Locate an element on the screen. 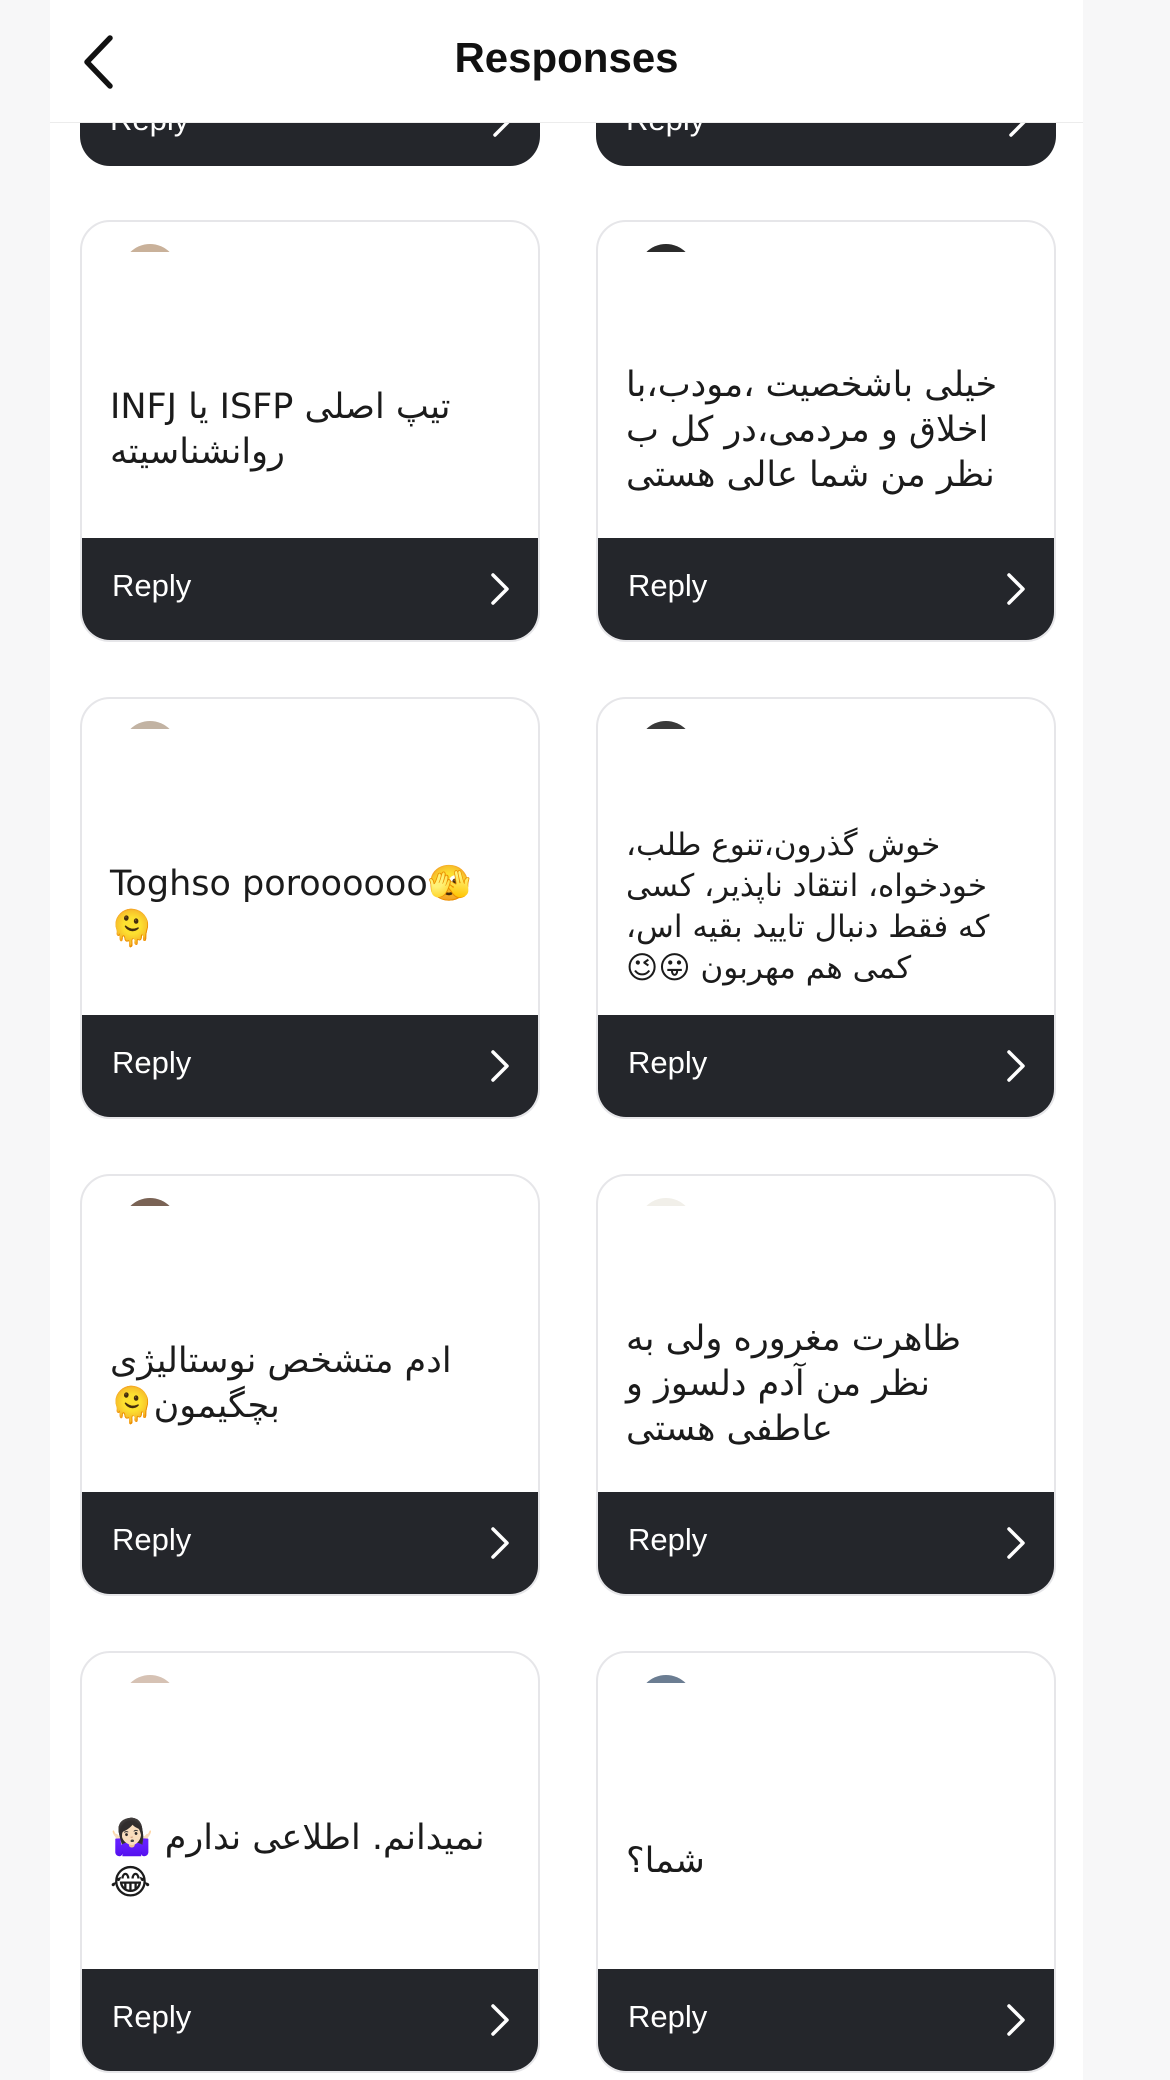  response-text: ادم متشخص نوستالیژی بچگیمون🫠 is located at coordinates (281, 1383).